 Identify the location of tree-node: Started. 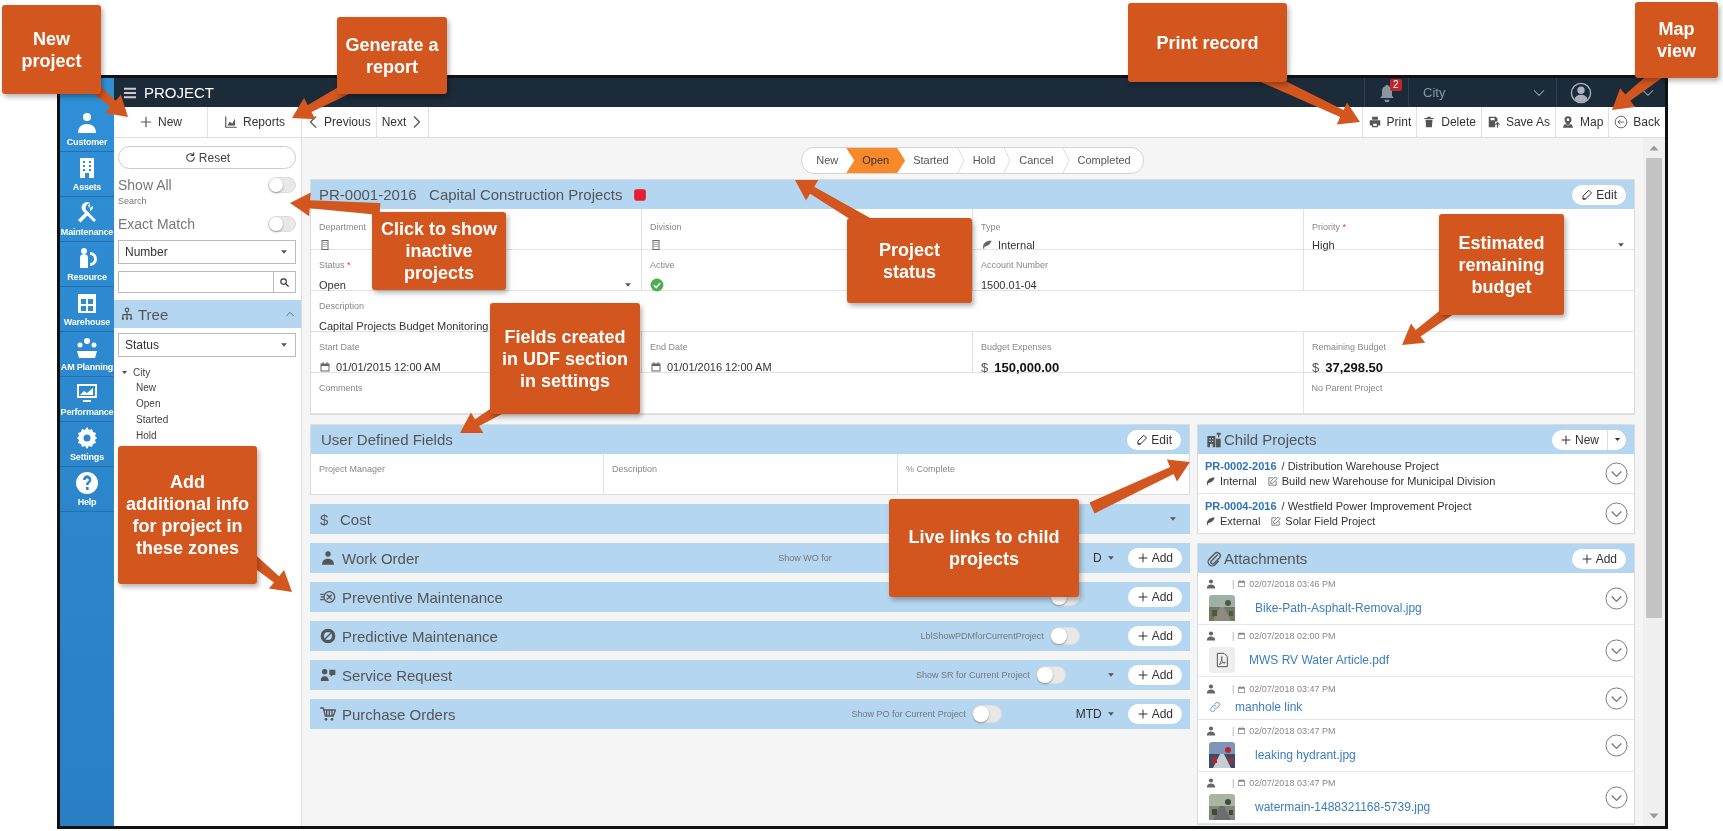
(207, 420).